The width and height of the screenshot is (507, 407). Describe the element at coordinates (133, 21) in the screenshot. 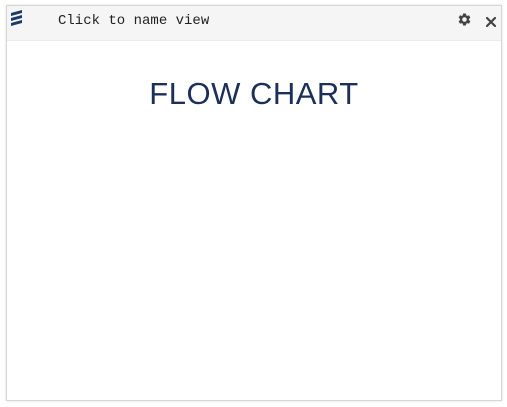

I see `view-name-field: Click to name view` at that location.